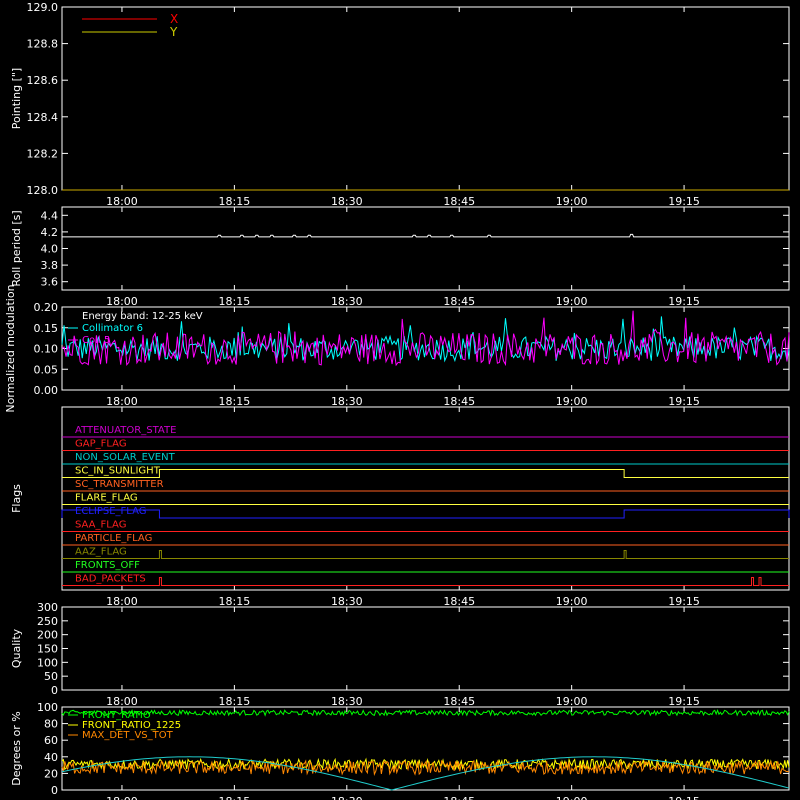  I want to click on flag-label: NON_SOLAR_EVENT, so click(125, 457).